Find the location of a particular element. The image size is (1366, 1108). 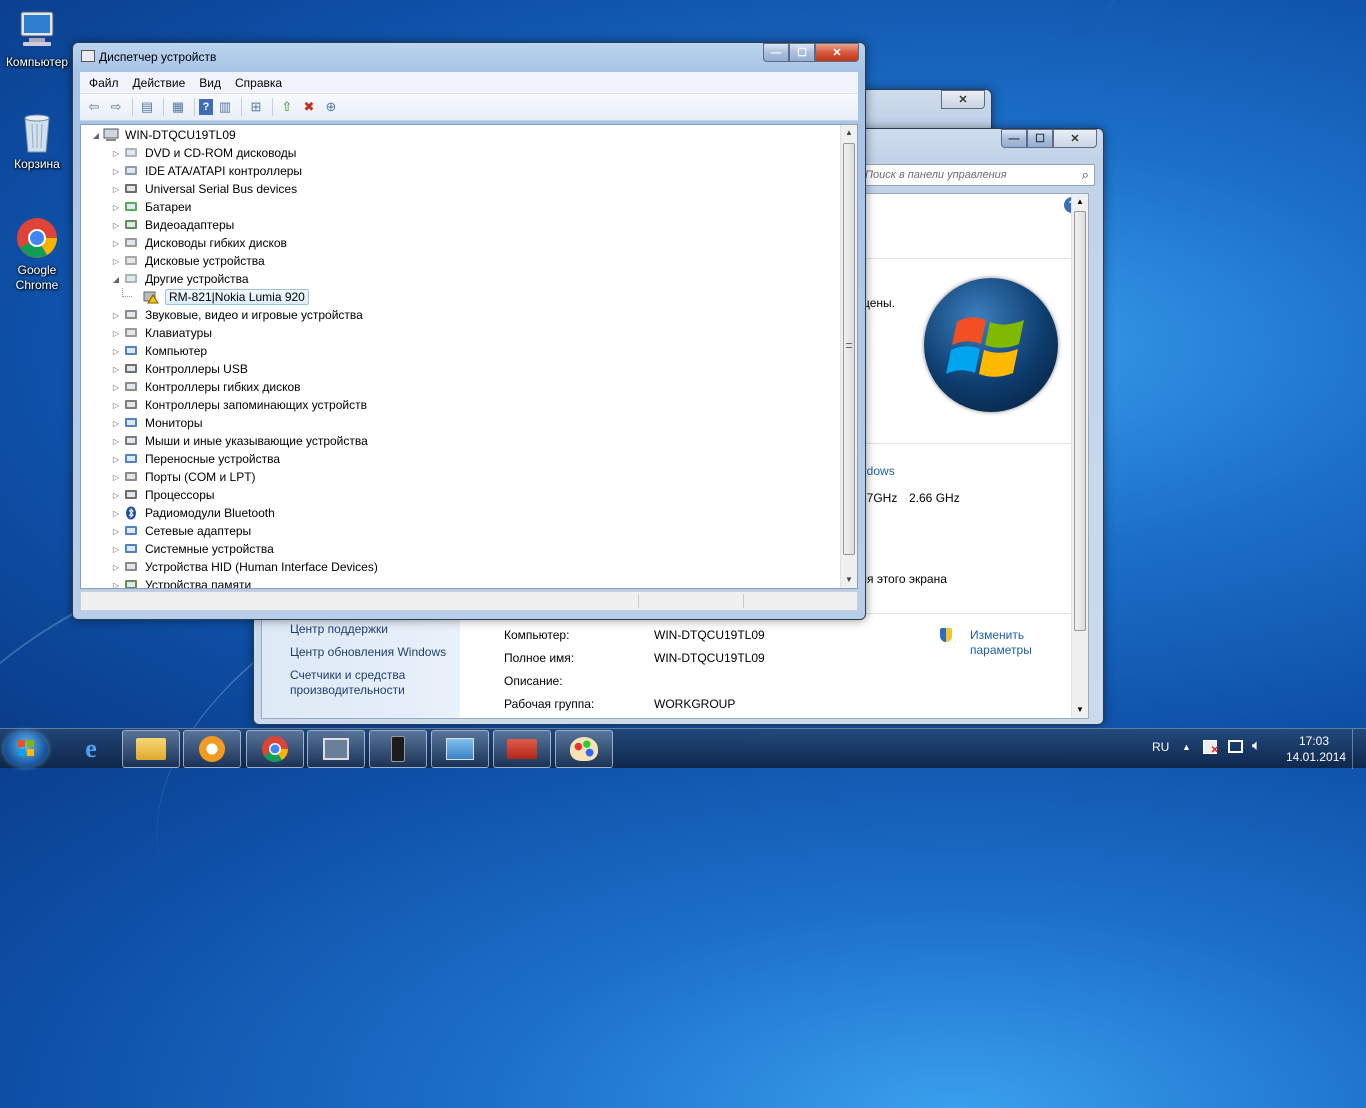

tree-child-item: RM-821|Nokia Lumia 920 is located at coordinates (220, 297).